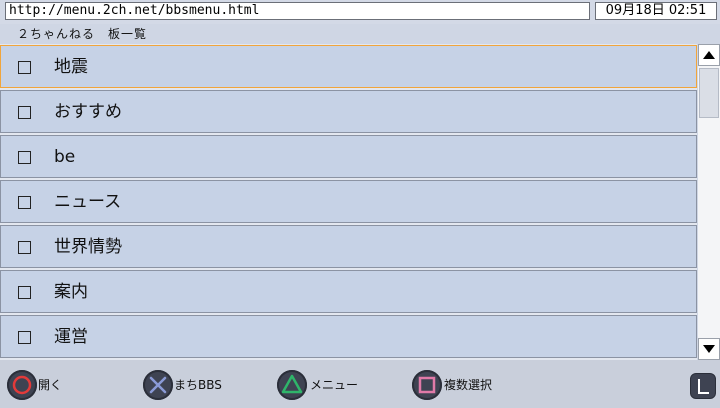  I want to click on clock: 09月18日 02:51, so click(656, 11).